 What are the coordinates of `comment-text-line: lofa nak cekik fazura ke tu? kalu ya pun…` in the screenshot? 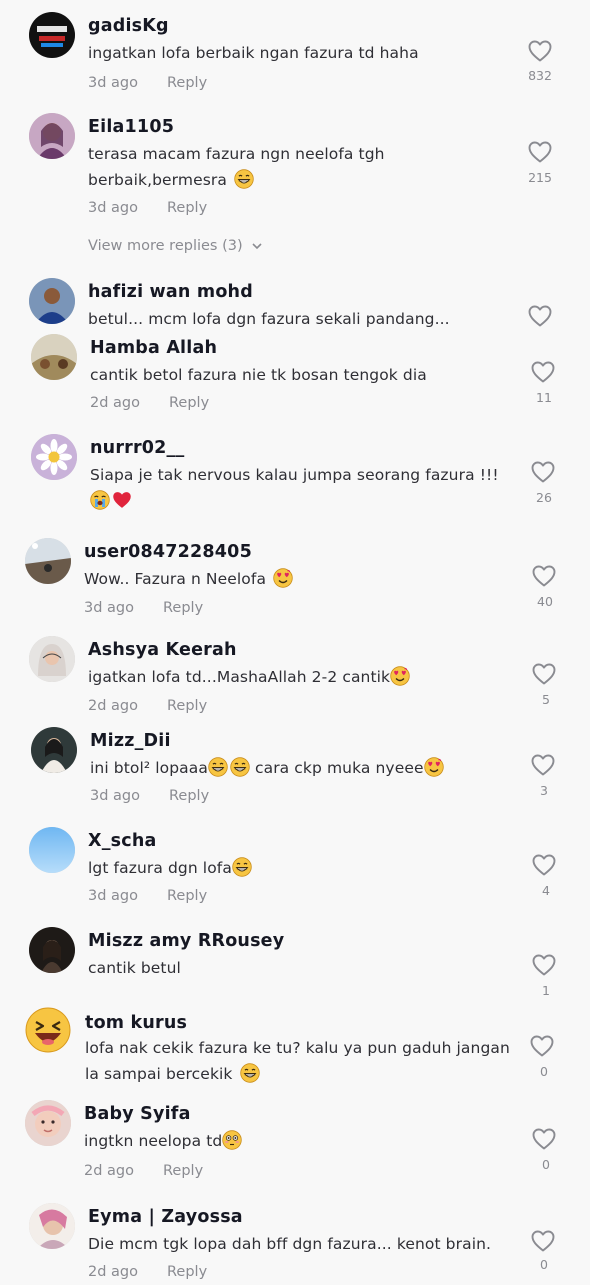 It's located at (297, 1061).